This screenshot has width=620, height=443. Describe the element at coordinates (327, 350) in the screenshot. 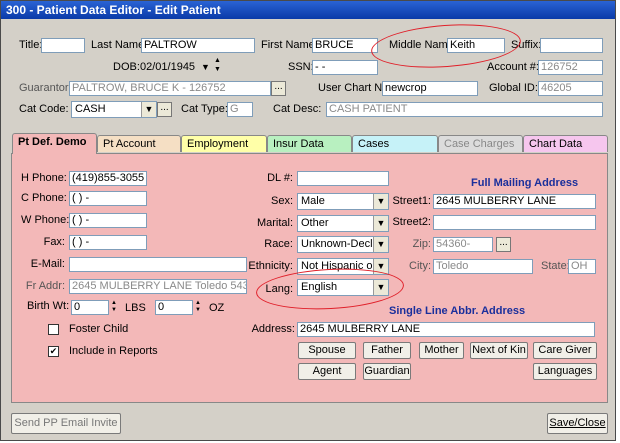

I see `spouse-button: Spouse` at that location.